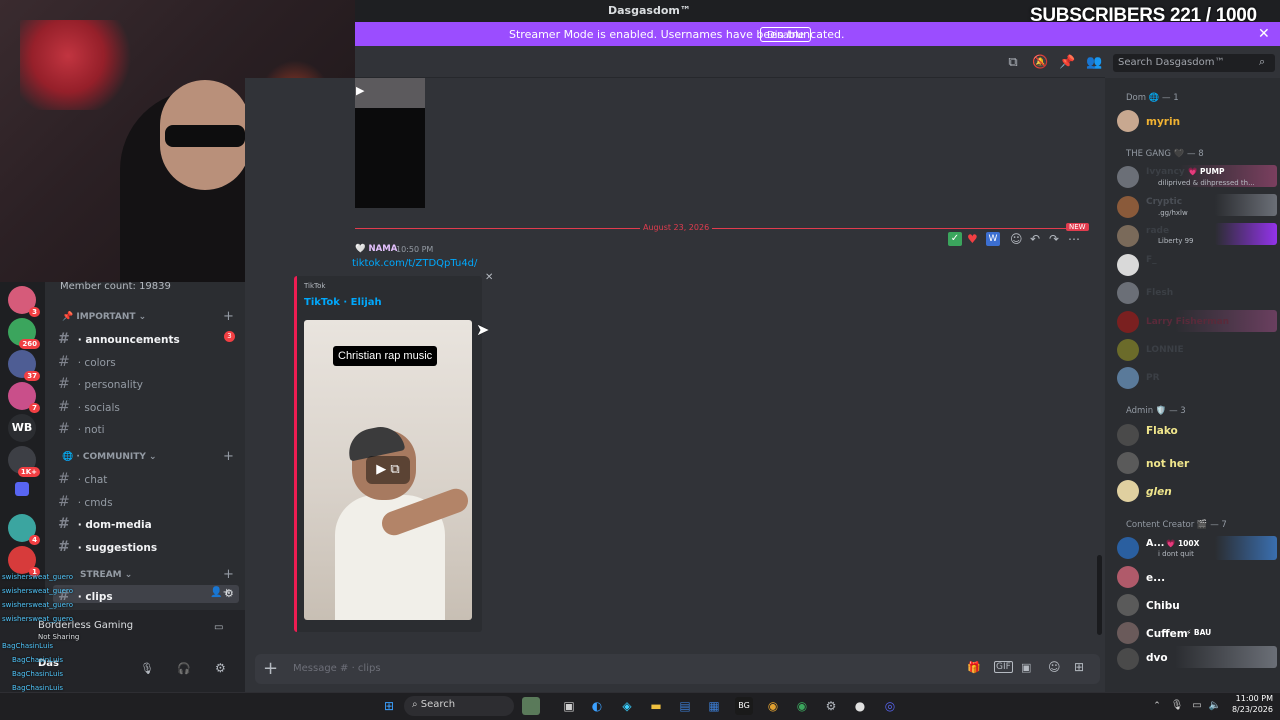 Image resolution: width=1280 pixels, height=720 pixels. I want to click on member-name: rade, so click(1157, 231).